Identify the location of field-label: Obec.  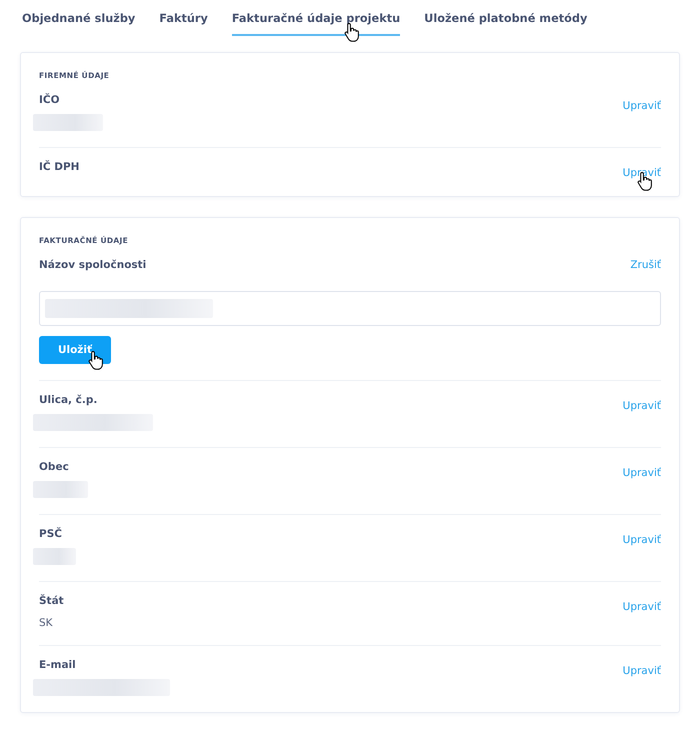
(54, 467).